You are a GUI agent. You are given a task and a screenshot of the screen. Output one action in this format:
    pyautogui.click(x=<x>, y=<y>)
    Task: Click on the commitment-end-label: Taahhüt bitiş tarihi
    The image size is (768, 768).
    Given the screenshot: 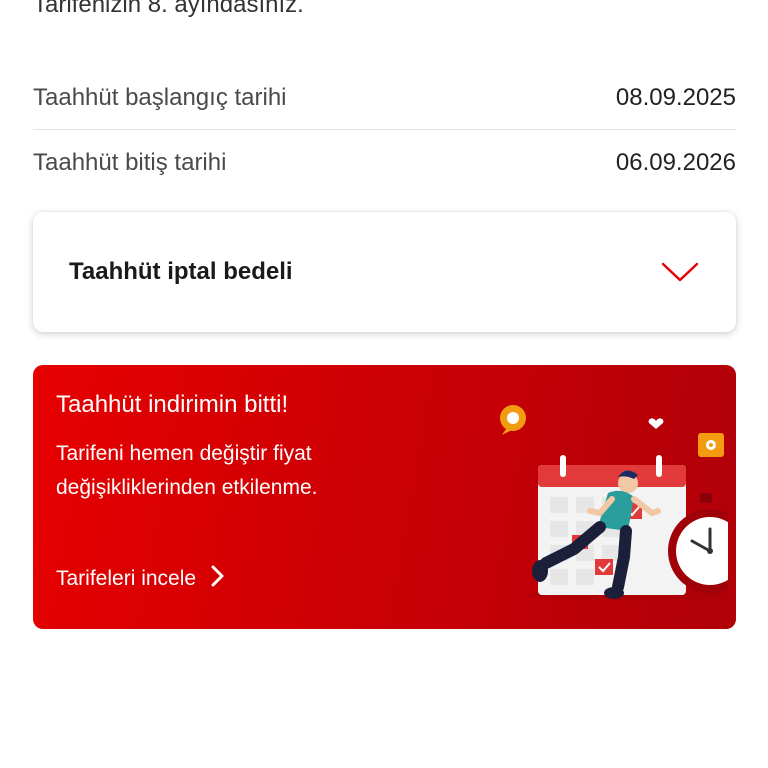 What is the action you would take?
    pyautogui.click(x=130, y=162)
    